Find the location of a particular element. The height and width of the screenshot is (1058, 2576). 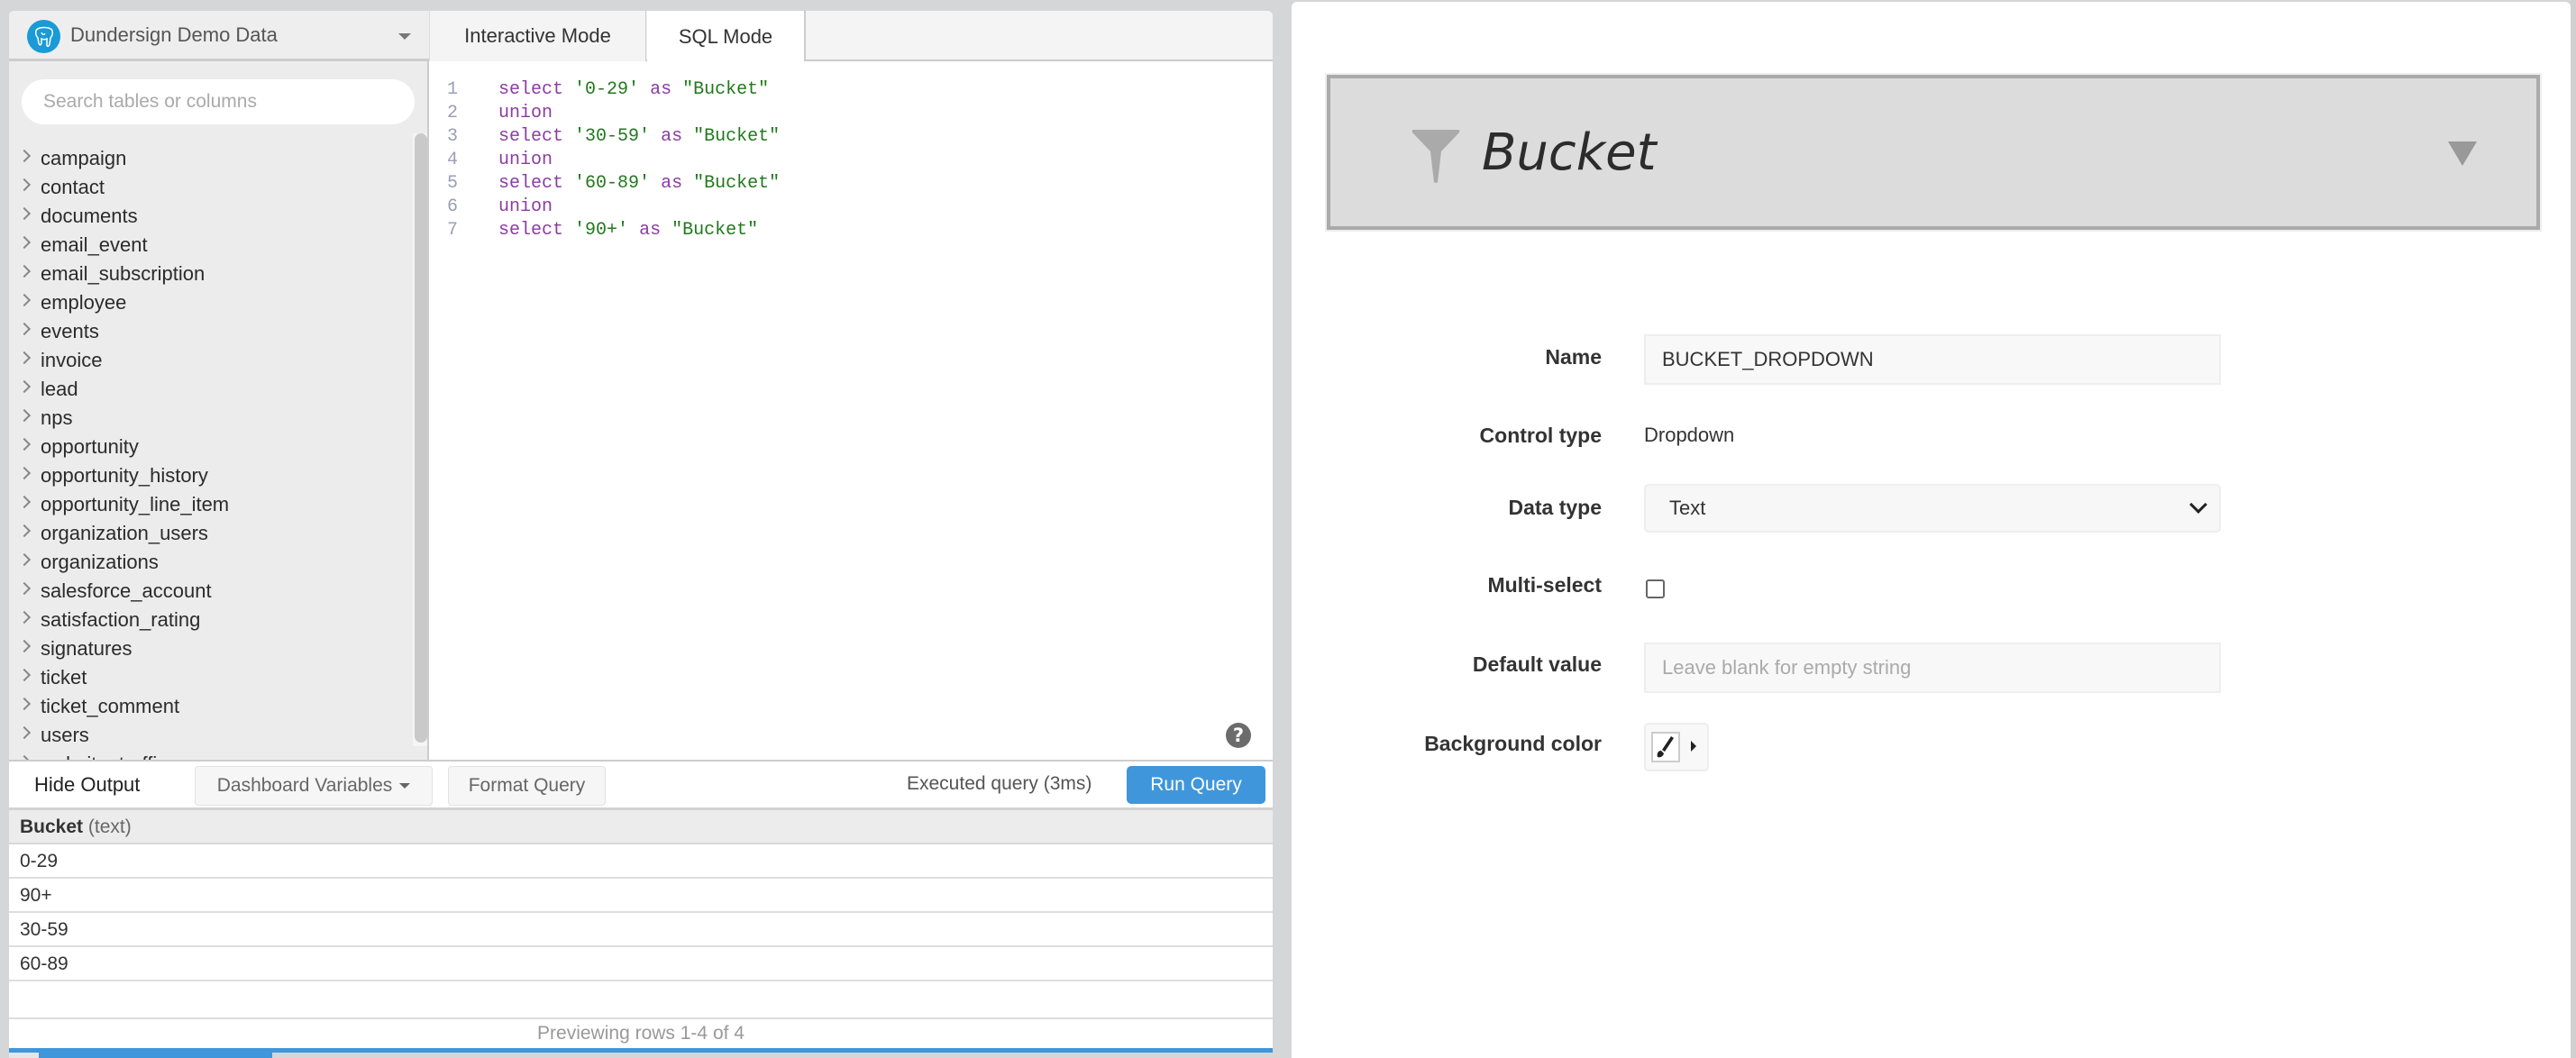

table-row: 90+ is located at coordinates (641, 896).